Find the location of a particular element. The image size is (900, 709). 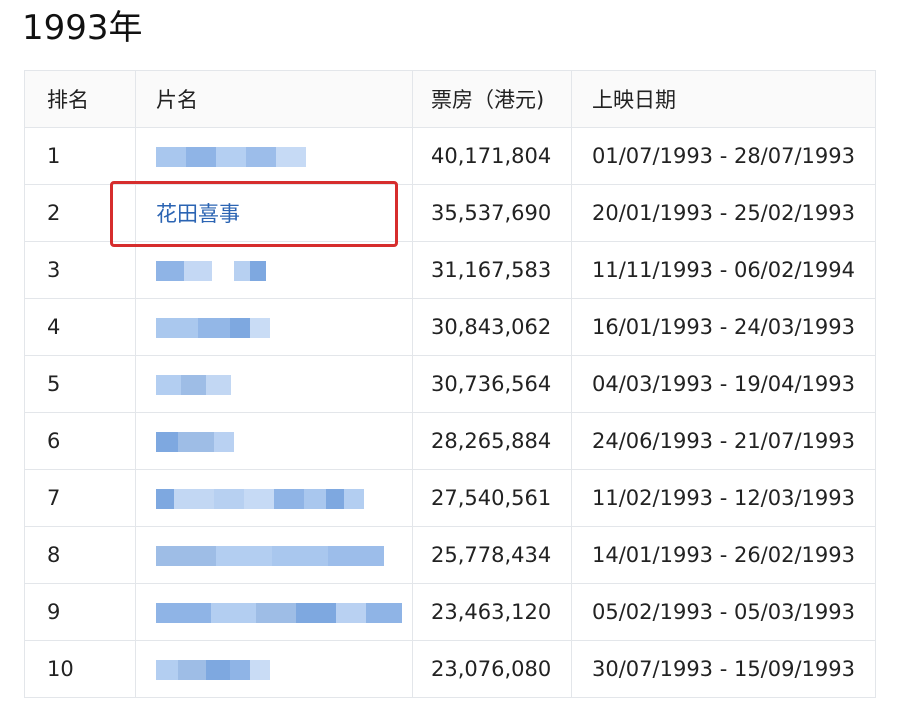

table-row: 9 23,463,120 05/02/1993 - 05/03/1993 is located at coordinates (450, 612).